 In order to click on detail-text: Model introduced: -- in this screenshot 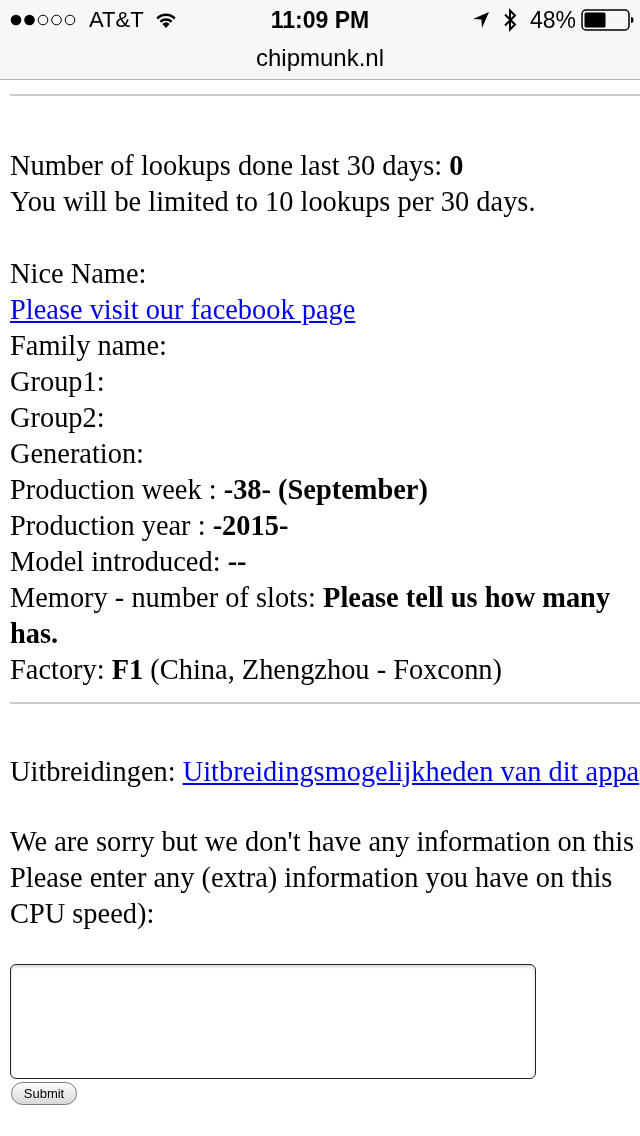, I will do `click(129, 562)`.